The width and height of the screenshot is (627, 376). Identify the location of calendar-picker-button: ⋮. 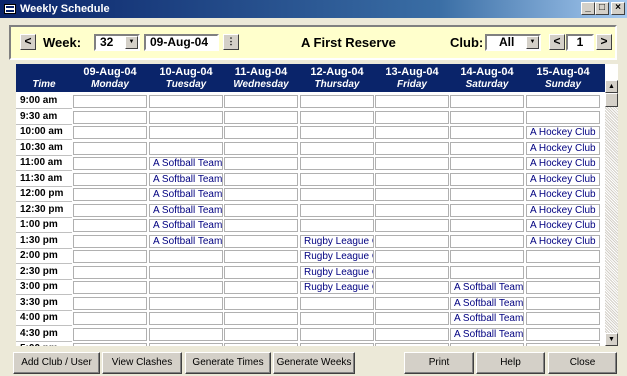
(231, 42).